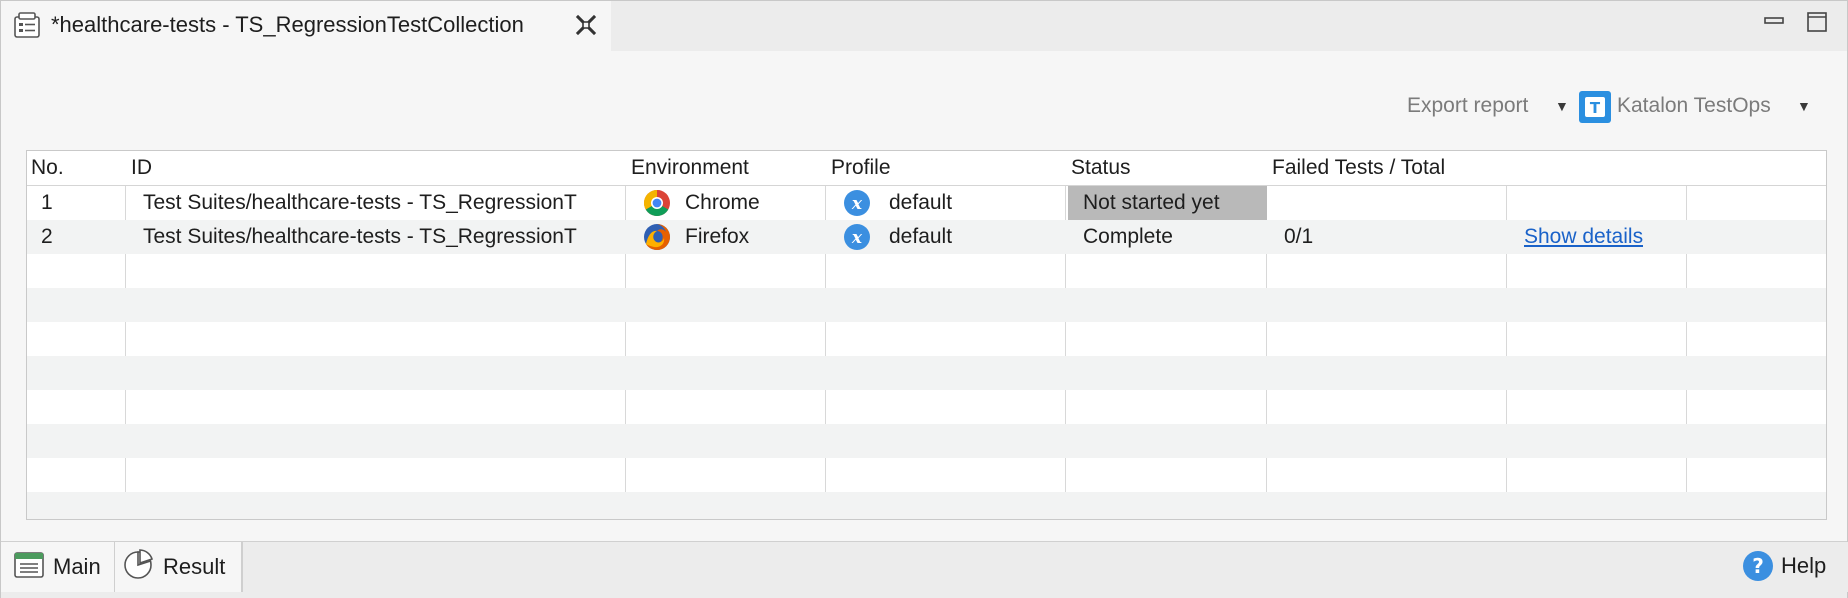 Image resolution: width=1848 pixels, height=598 pixels. I want to click on show-details-link: Show details, so click(1583, 237).